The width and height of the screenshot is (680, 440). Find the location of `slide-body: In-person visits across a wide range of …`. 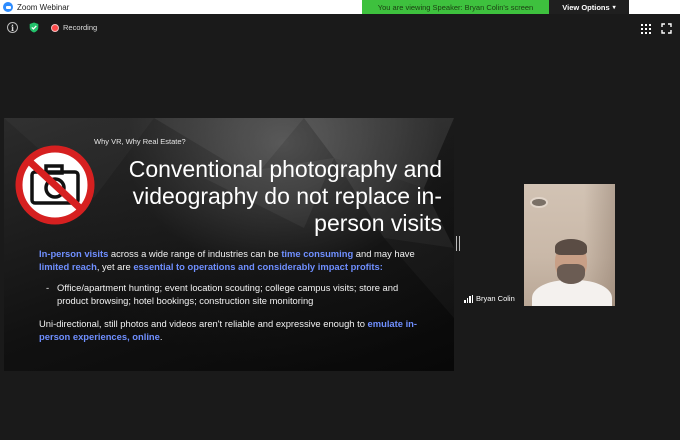

slide-body: In-person visits across a wide range of … is located at coordinates (234, 300).